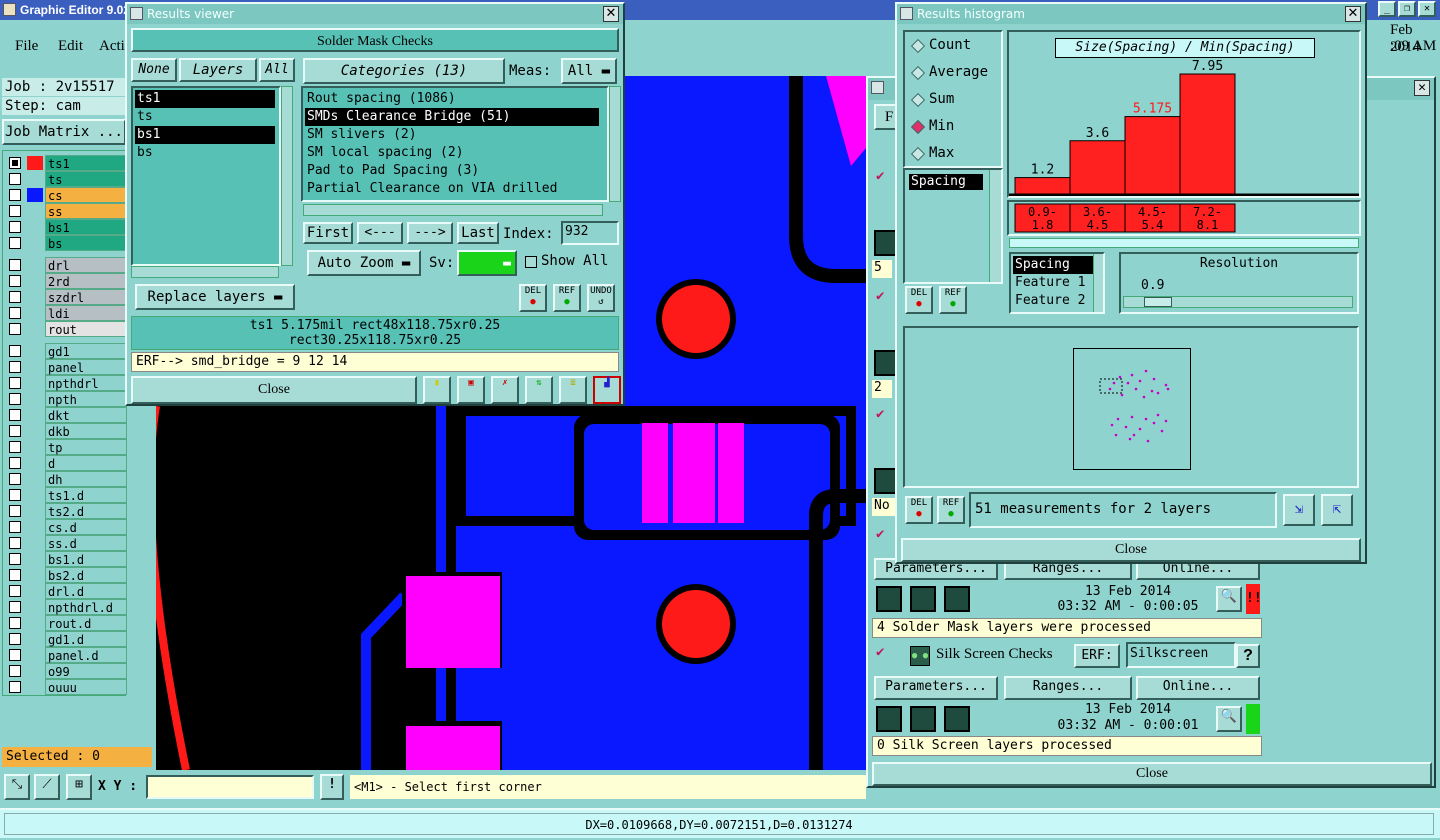 This screenshot has width=1440, height=840. I want to click on layer-name: ss, so click(86, 211).